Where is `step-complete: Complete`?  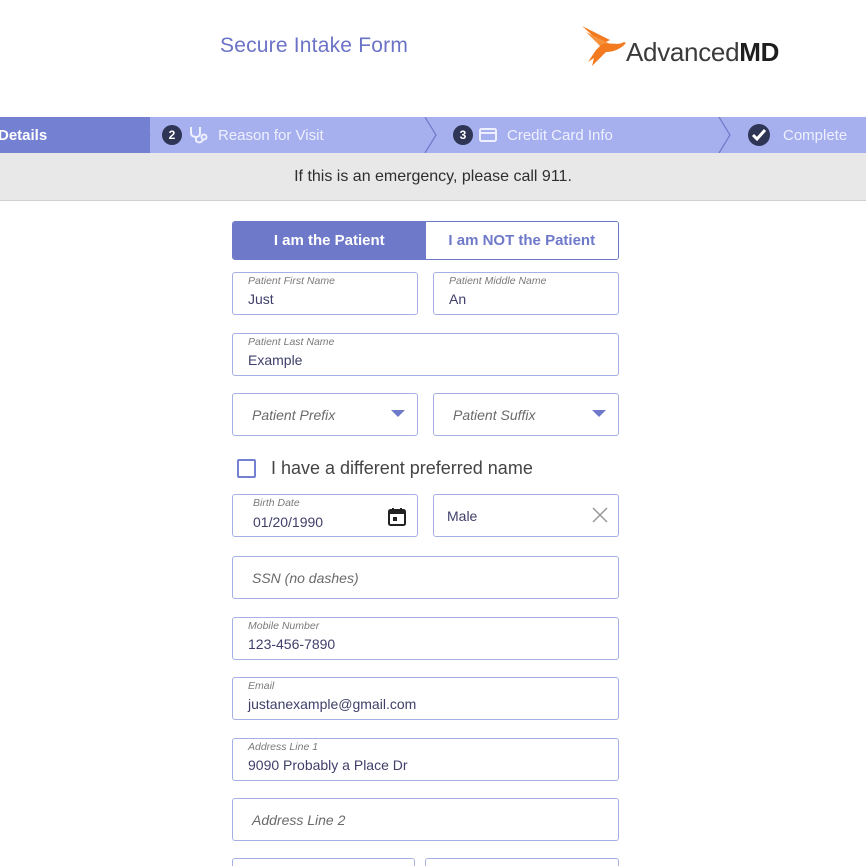 step-complete: Complete is located at coordinates (797, 135).